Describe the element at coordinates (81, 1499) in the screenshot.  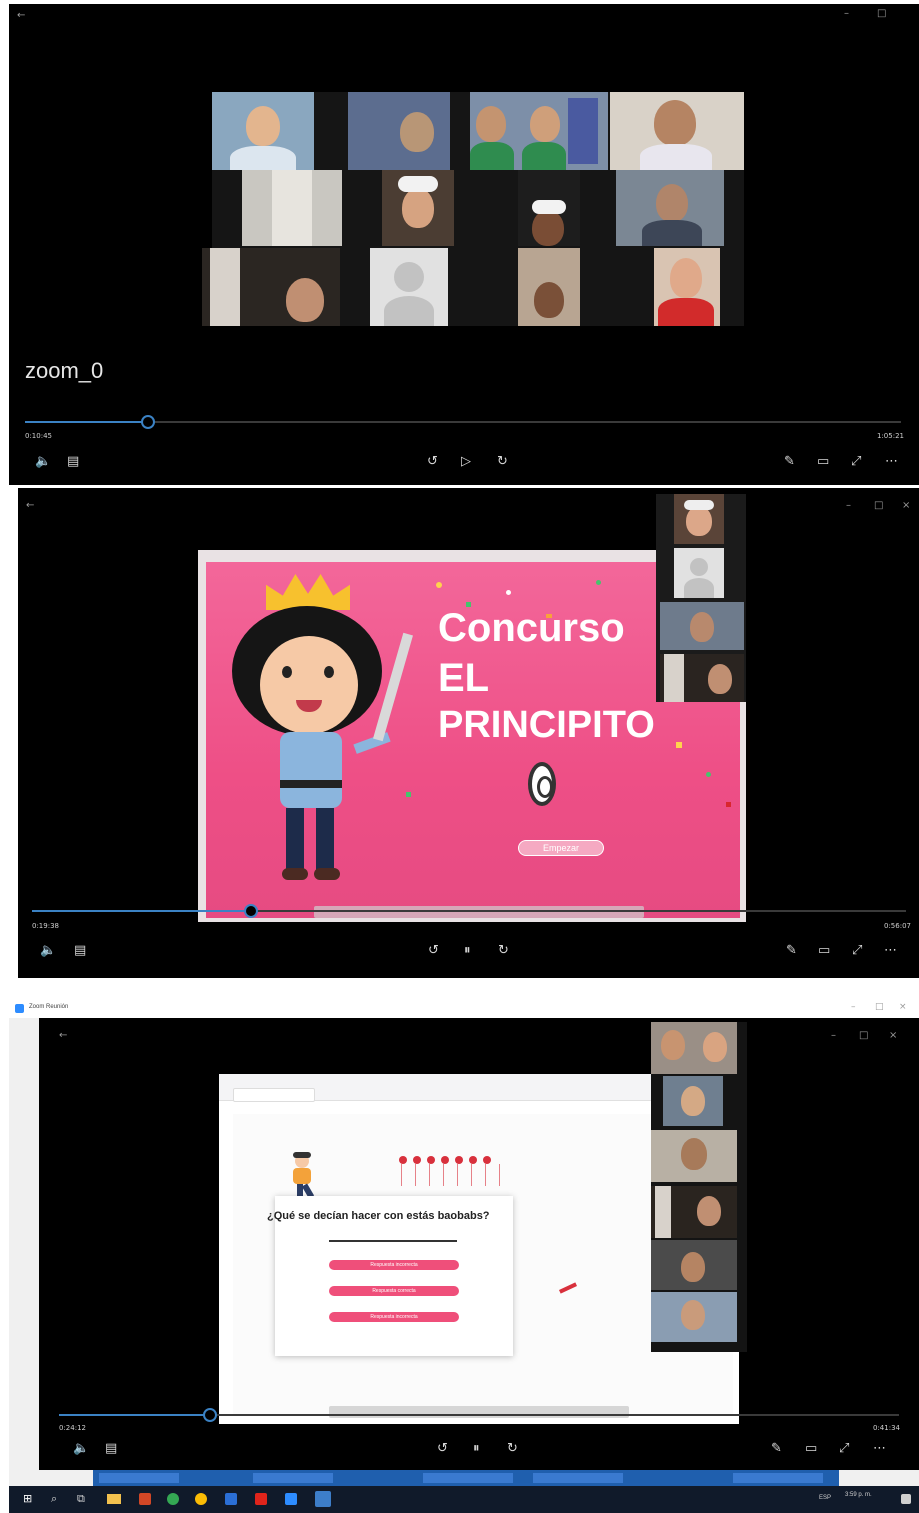
I see `task-view-icon: ⧉` at that location.